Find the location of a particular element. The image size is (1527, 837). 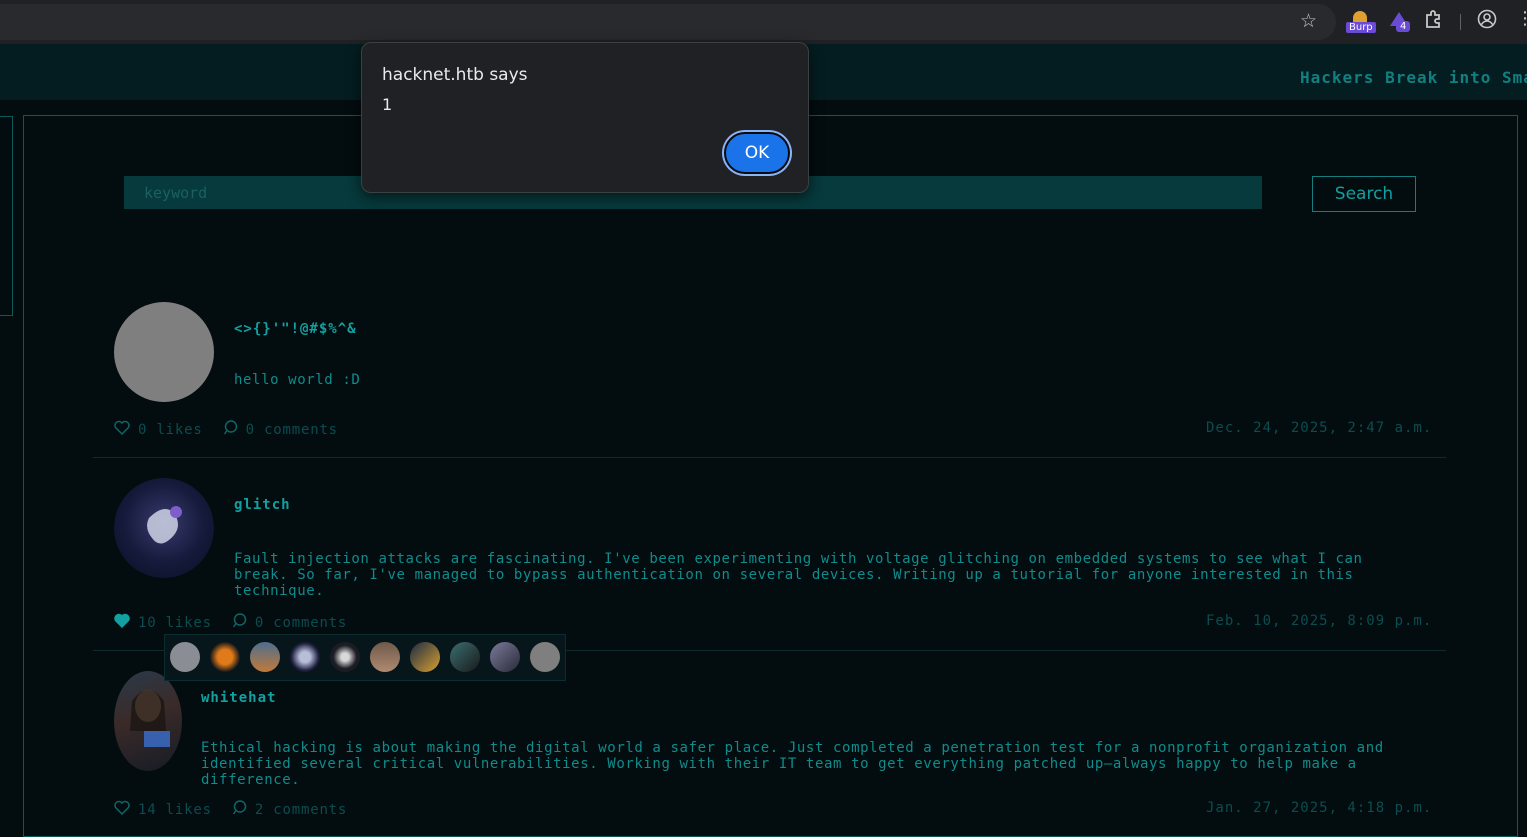

browser-menu-icon: ⋮ is located at coordinates (1521, 19).